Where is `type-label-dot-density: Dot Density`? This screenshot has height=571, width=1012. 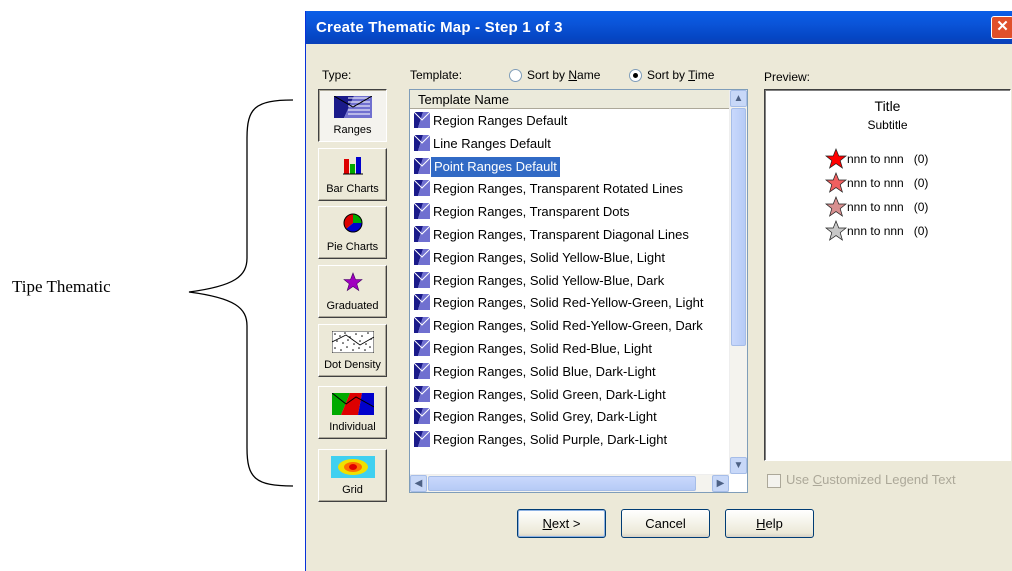 type-label-dot-density: Dot Density is located at coordinates (352, 365).